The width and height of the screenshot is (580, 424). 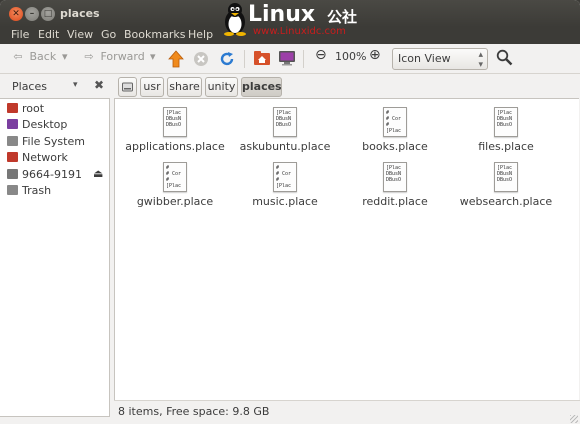 What do you see at coordinates (351, 56) in the screenshot?
I see `zoom-level: 100%` at bounding box center [351, 56].